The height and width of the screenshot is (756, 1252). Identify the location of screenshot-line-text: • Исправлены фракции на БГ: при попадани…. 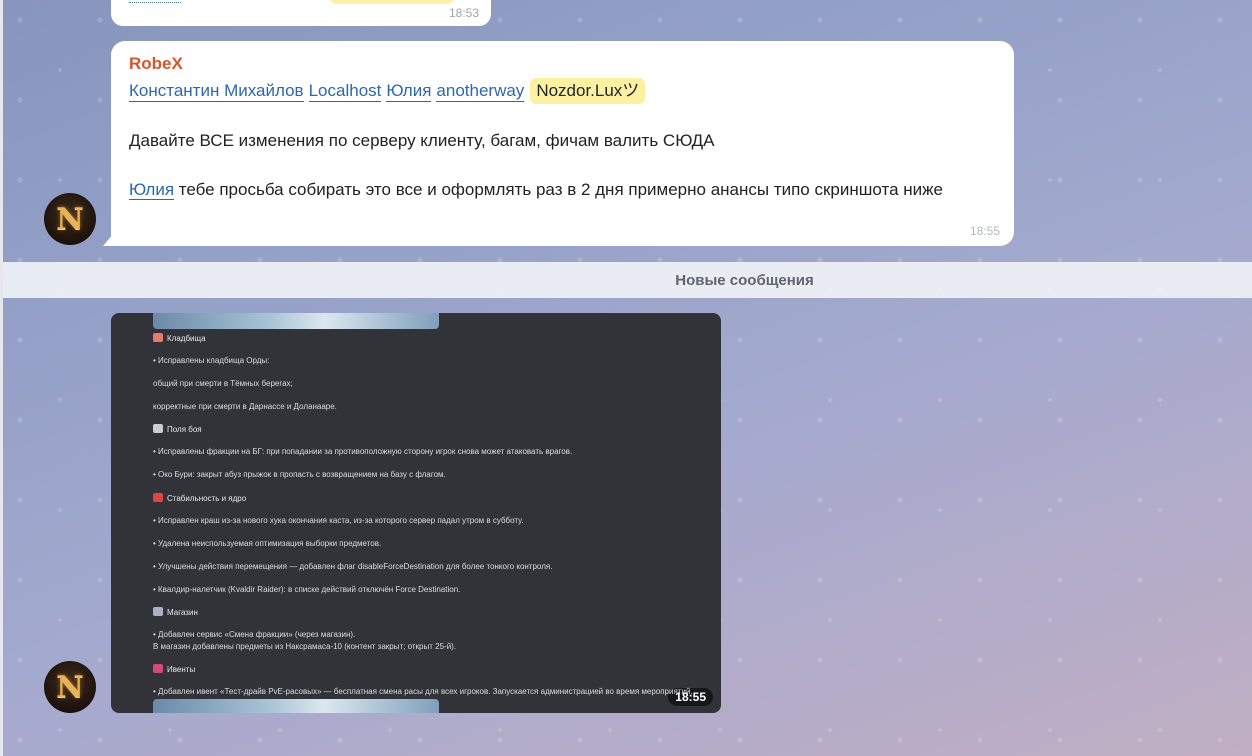
(363, 451).